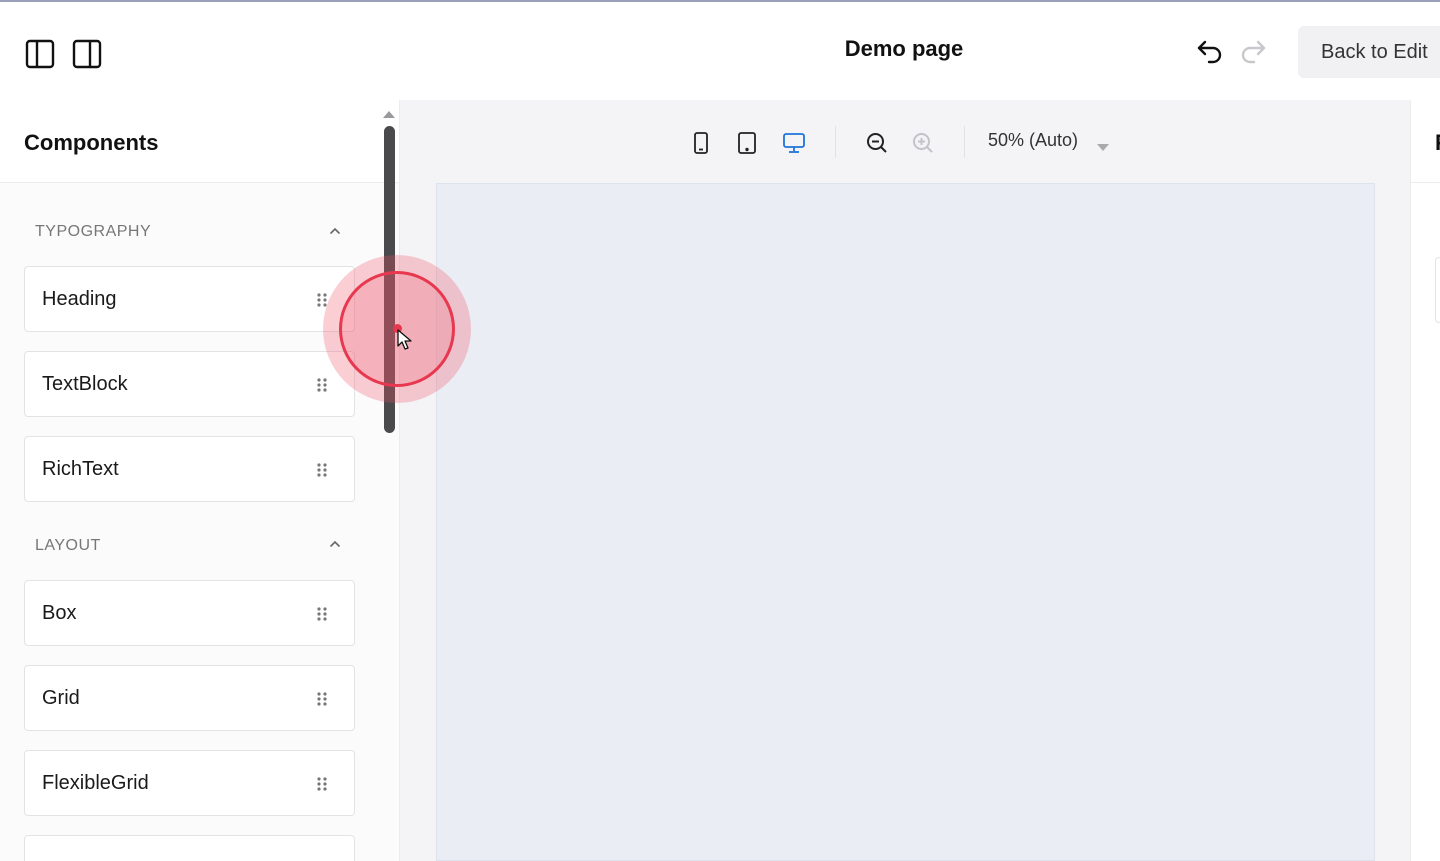 The width and height of the screenshot is (1440, 861). What do you see at coordinates (199, 141) in the screenshot?
I see `sidebar-header: Components` at bounding box center [199, 141].